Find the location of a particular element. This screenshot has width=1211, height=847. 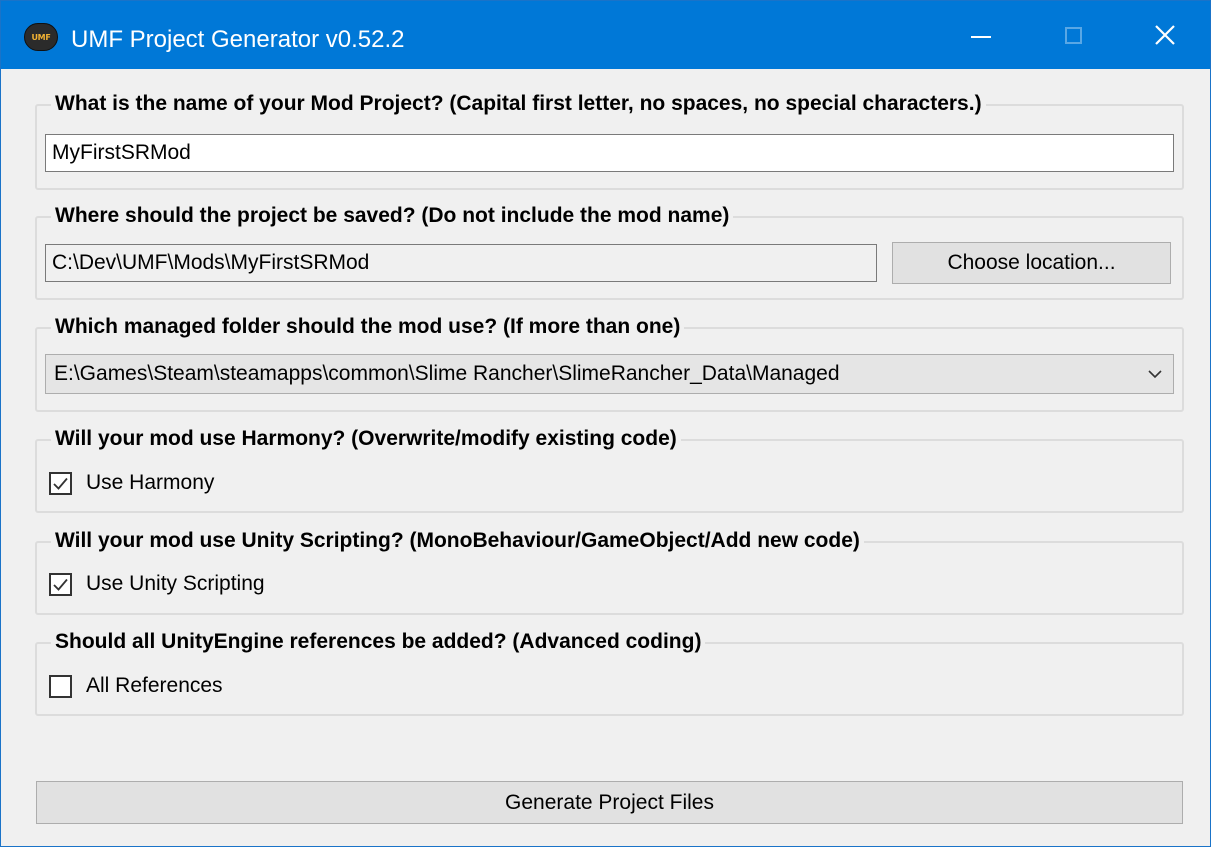

generate-project-files-button: Generate Project Files is located at coordinates (609, 802).